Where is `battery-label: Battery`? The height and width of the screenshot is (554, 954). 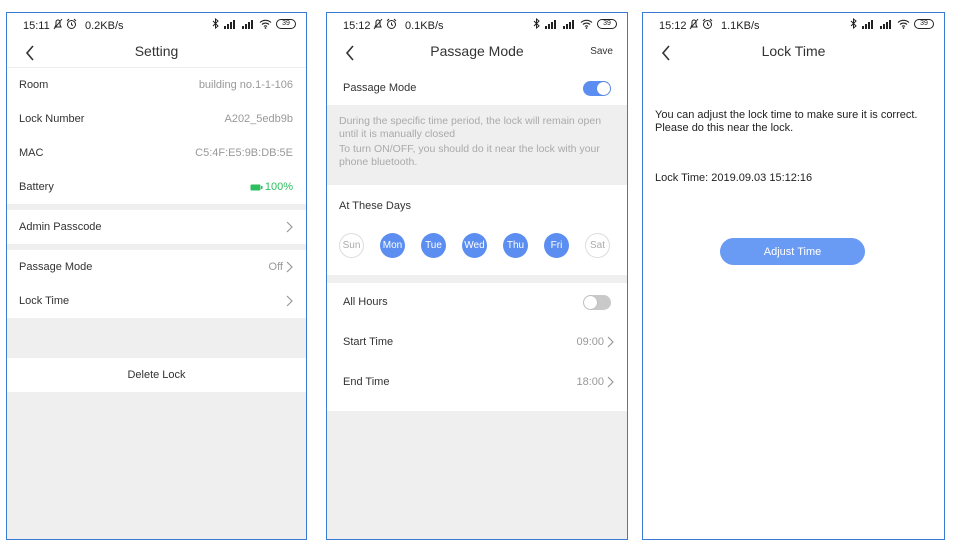 battery-label: Battery is located at coordinates (36, 187).